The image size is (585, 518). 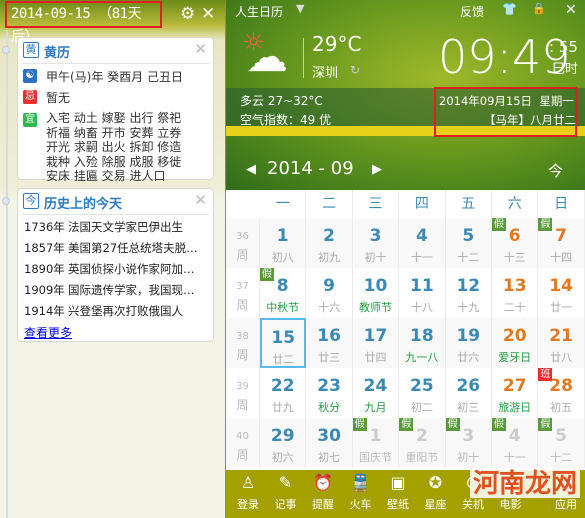 What do you see at coordinates (422, 443) in the screenshot?
I see `day-cell: 2 重阳节假` at bounding box center [422, 443].